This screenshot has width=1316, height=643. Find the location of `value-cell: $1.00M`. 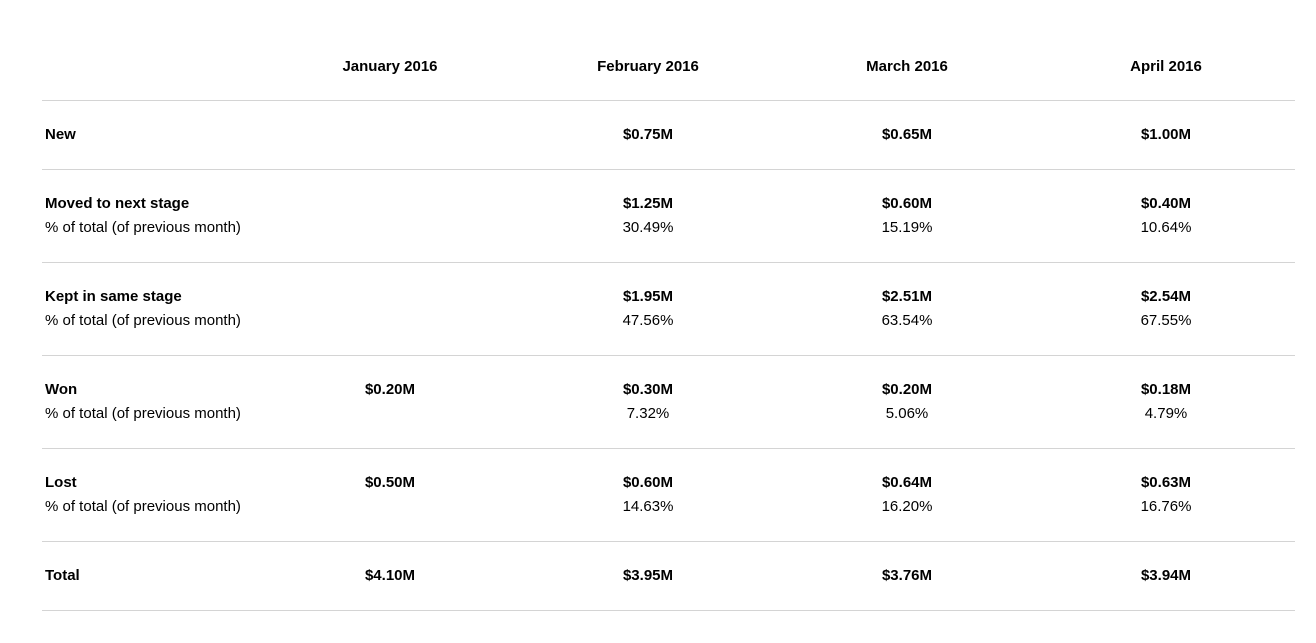

value-cell: $1.00M is located at coordinates (1166, 135).